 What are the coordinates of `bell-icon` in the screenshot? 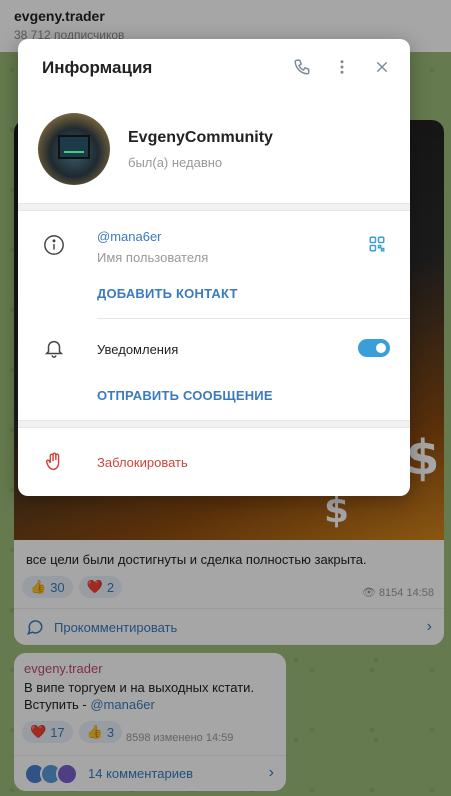 It's located at (54, 348).